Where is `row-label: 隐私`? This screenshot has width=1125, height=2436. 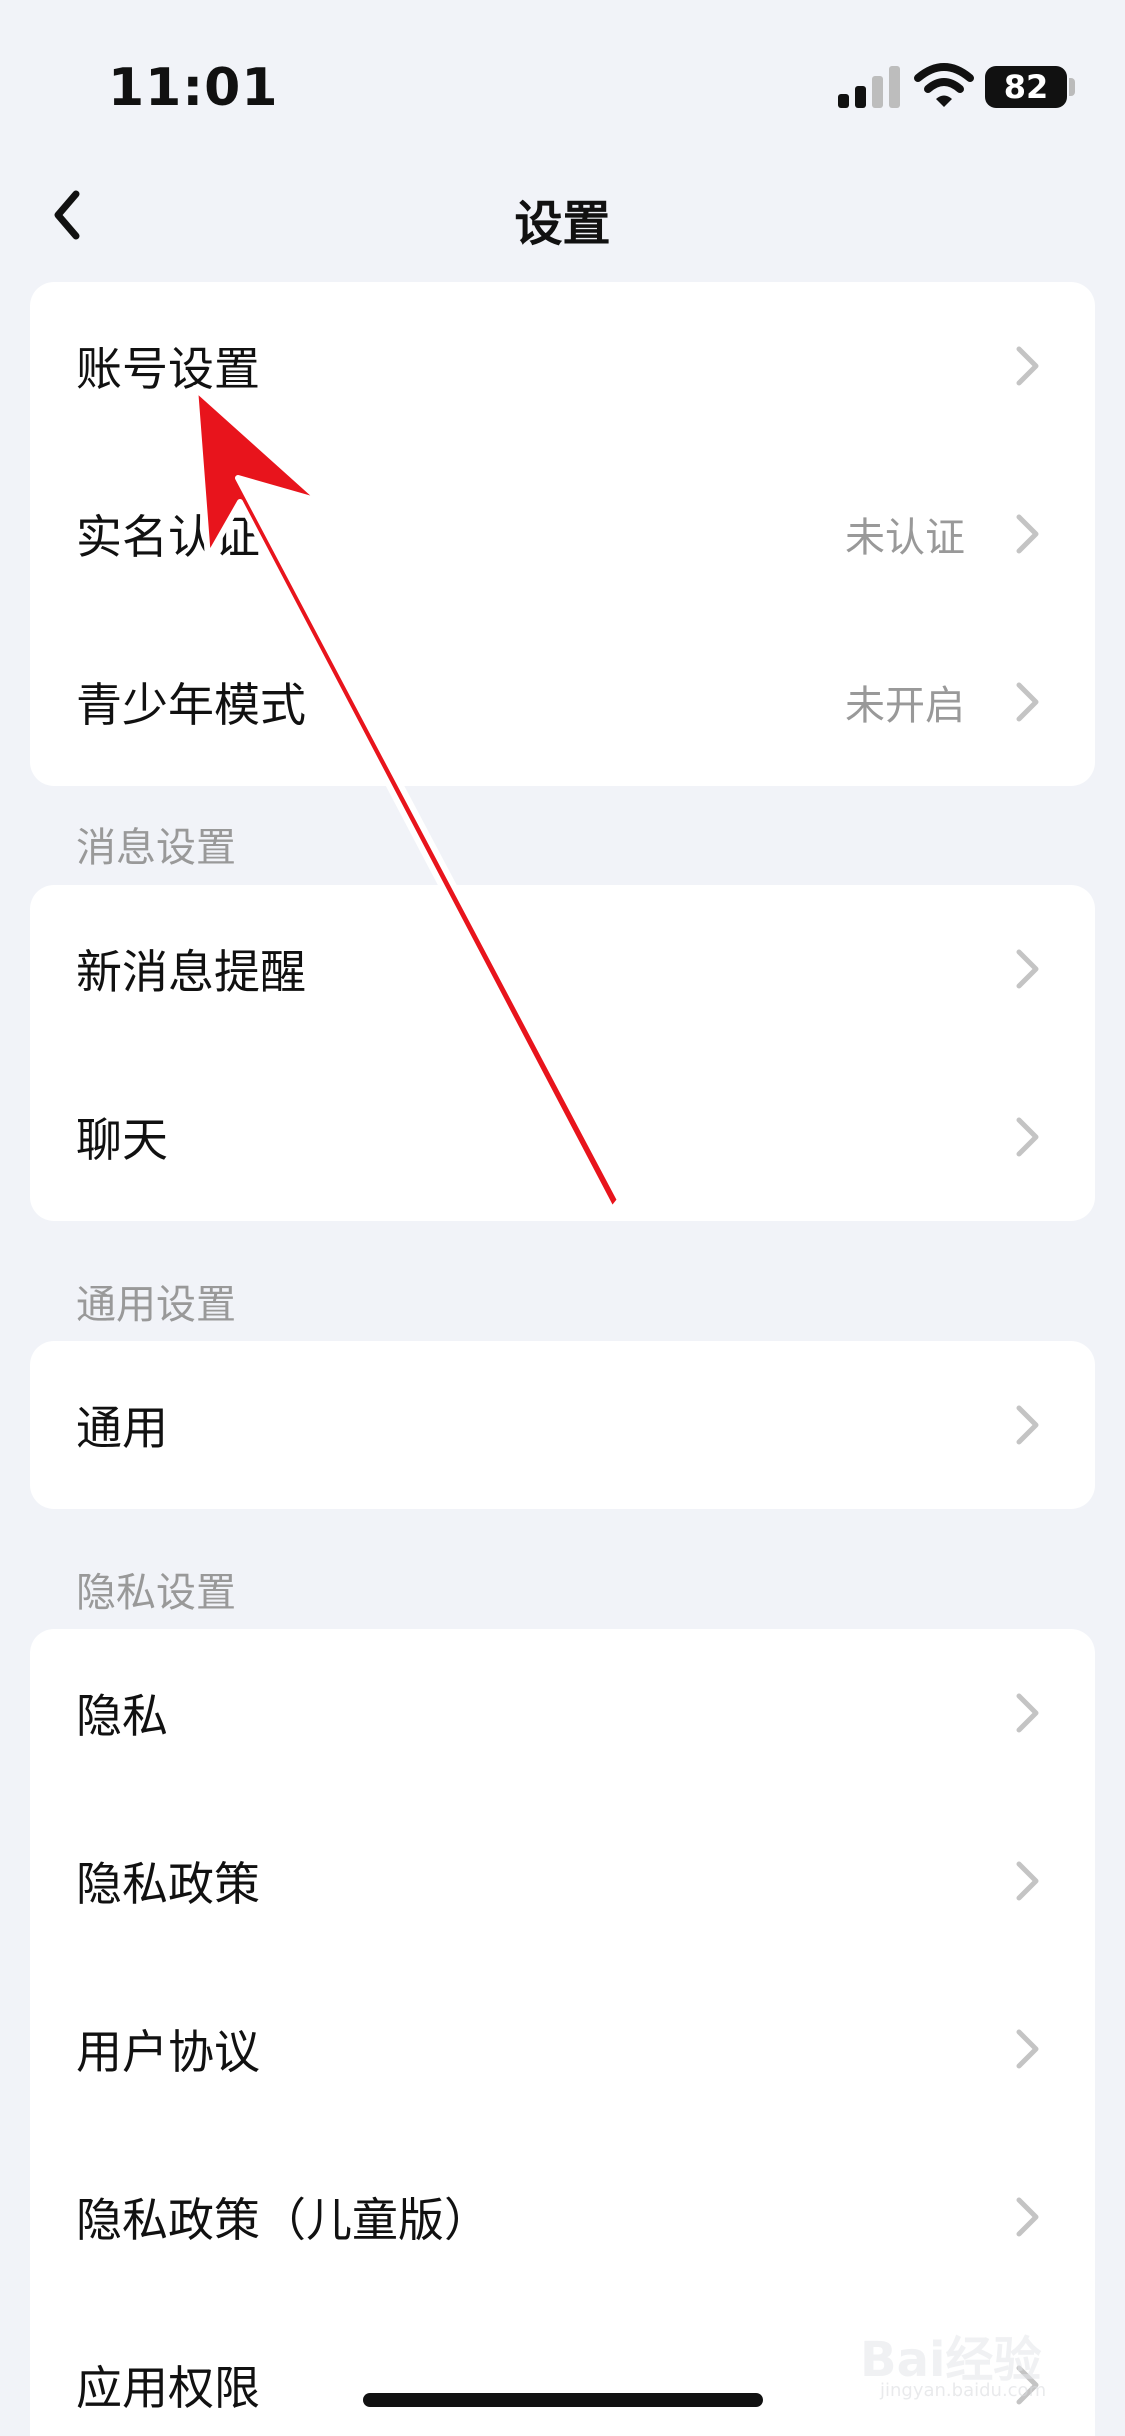 row-label: 隐私 is located at coordinates (122, 1716).